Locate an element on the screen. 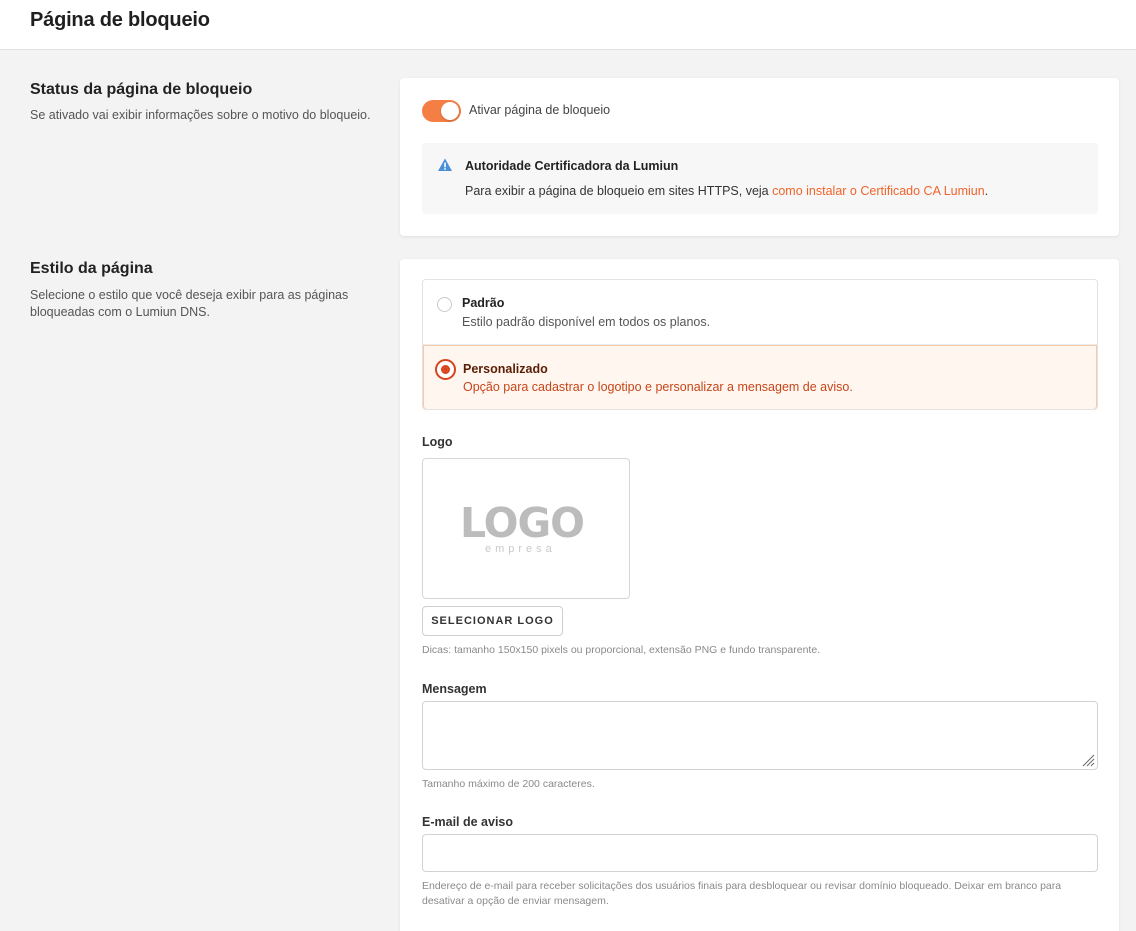  status-section-title: Status da página de bloqueio is located at coordinates (141, 89).